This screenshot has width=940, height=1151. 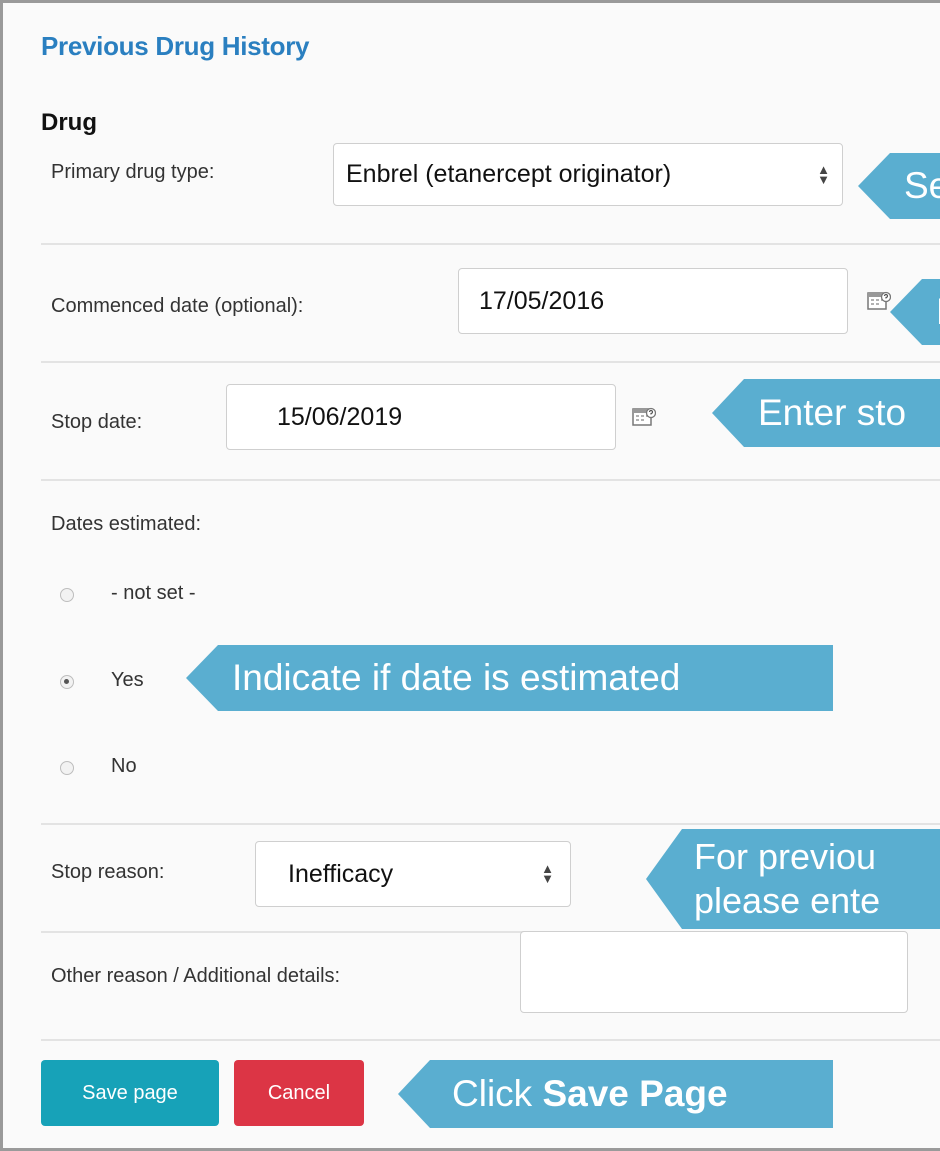 What do you see at coordinates (497, 1093) in the screenshot?
I see `callout-save-prefix: Click` at bounding box center [497, 1093].